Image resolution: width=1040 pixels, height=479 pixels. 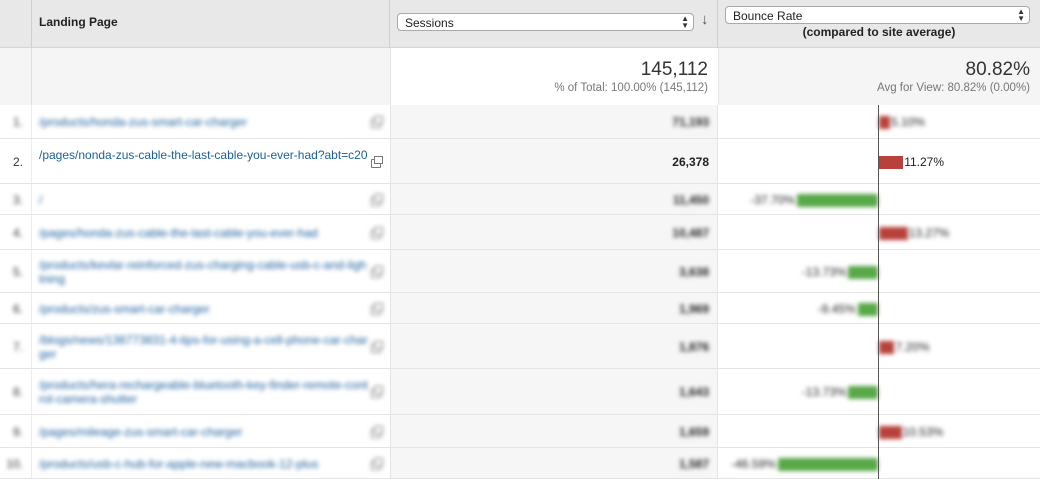 What do you see at coordinates (690, 122) in the screenshot?
I see `sessions-value: 71,193` at bounding box center [690, 122].